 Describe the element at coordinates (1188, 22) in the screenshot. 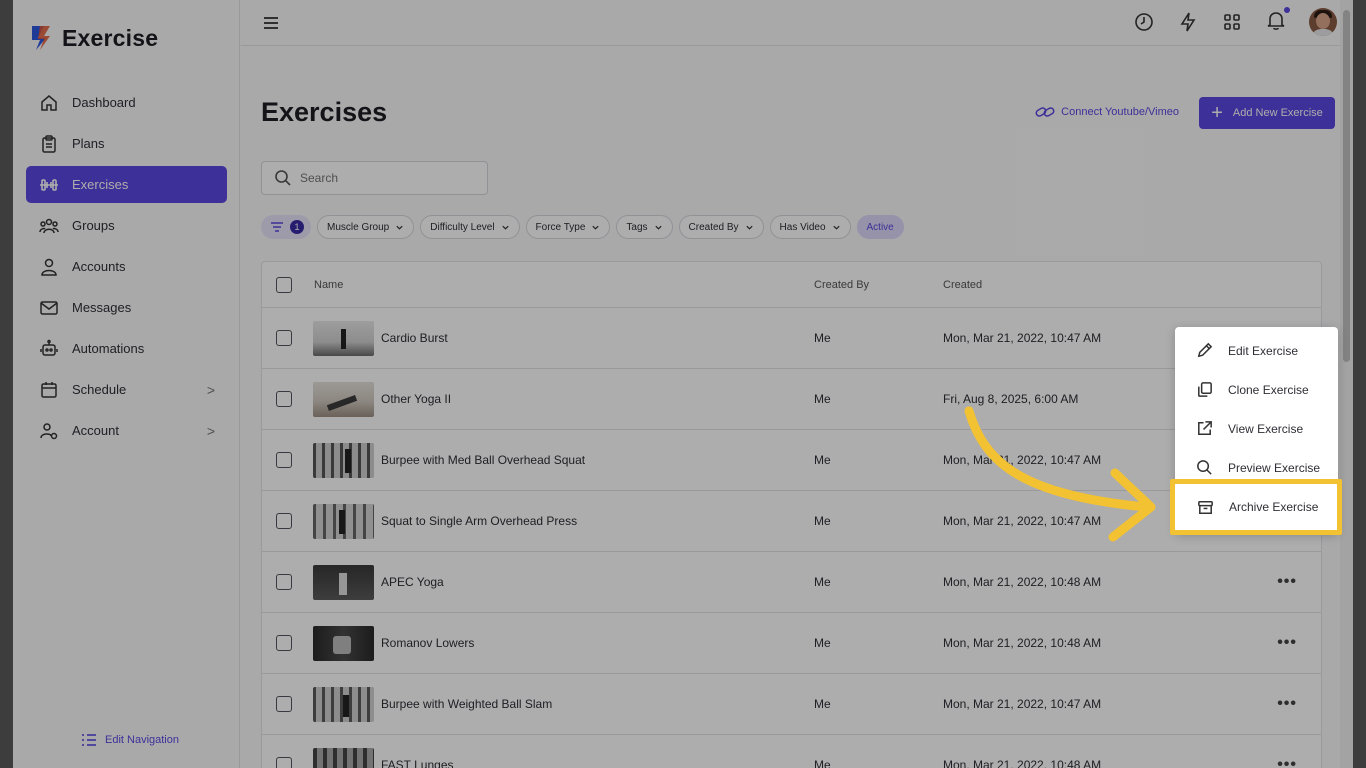

I see `lightning-icon` at that location.